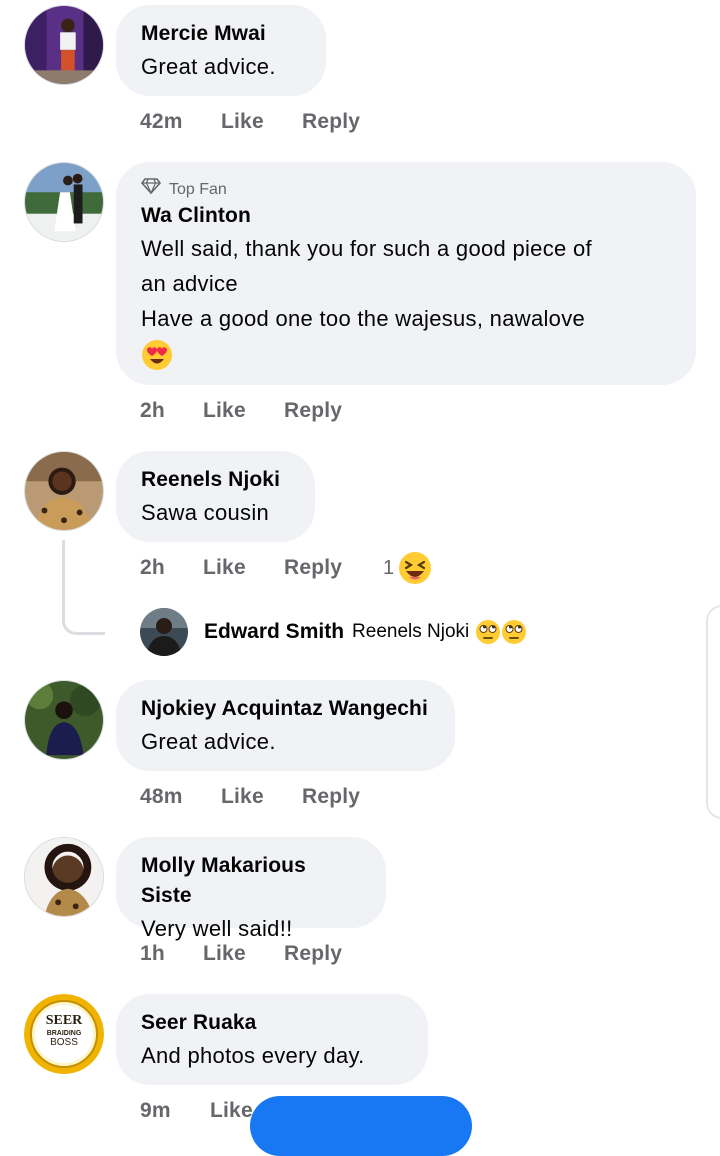 The width and height of the screenshot is (720, 1156). What do you see at coordinates (274, 632) in the screenshot?
I see `reply-author-name: Edward Smith` at bounding box center [274, 632].